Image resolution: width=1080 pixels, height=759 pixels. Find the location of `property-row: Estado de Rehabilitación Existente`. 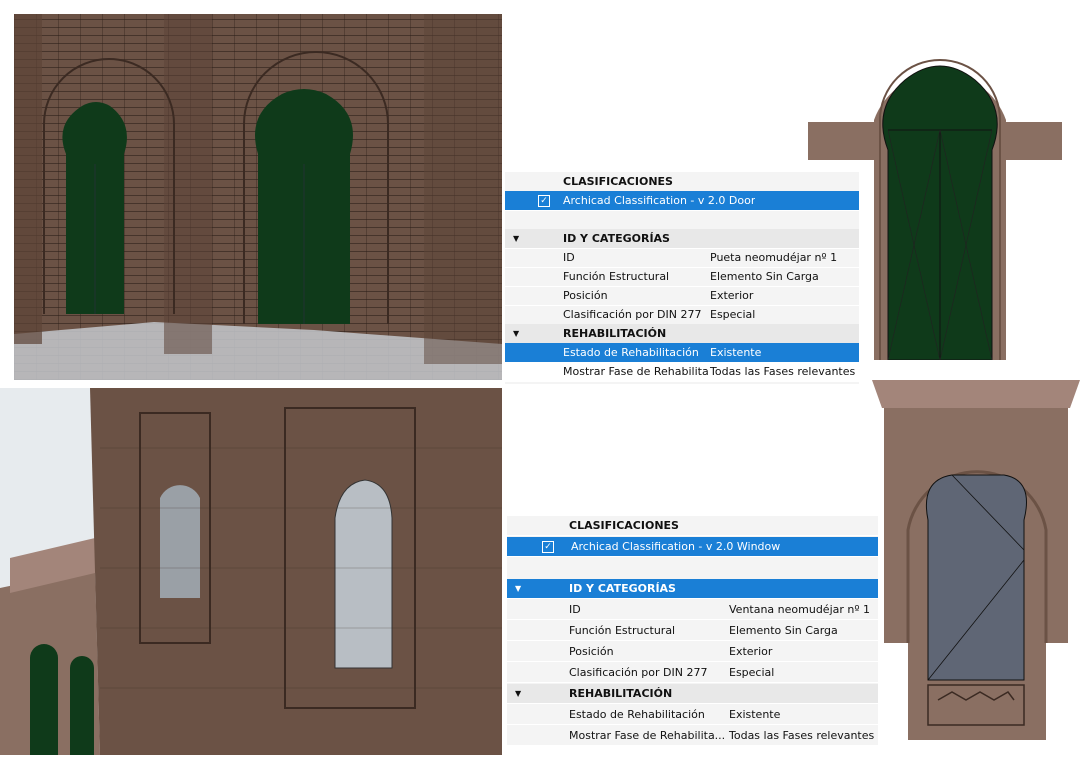

property-row: Estado de Rehabilitación Existente is located at coordinates (692, 715).